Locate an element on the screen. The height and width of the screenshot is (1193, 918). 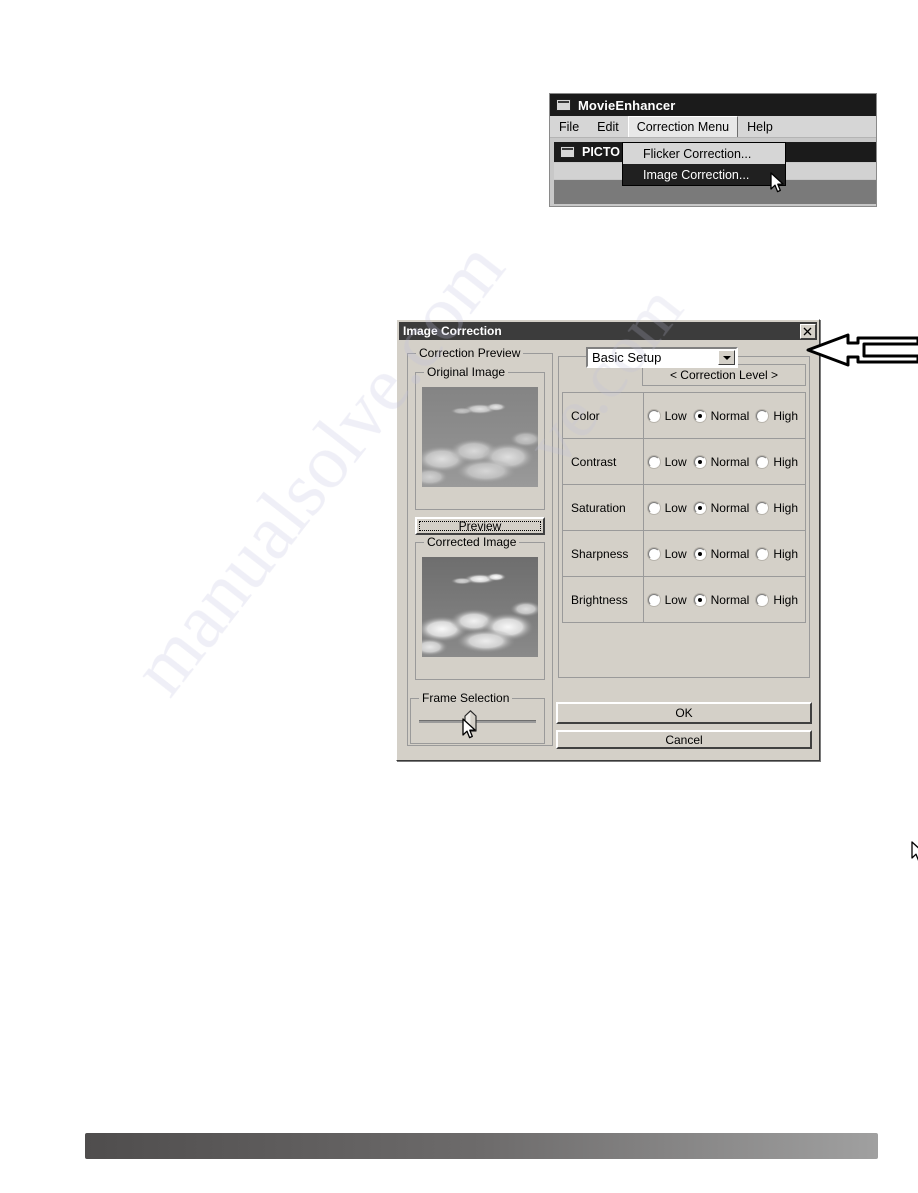
table-row: Sharpness Low Normal High is located at coordinates (684, 554).